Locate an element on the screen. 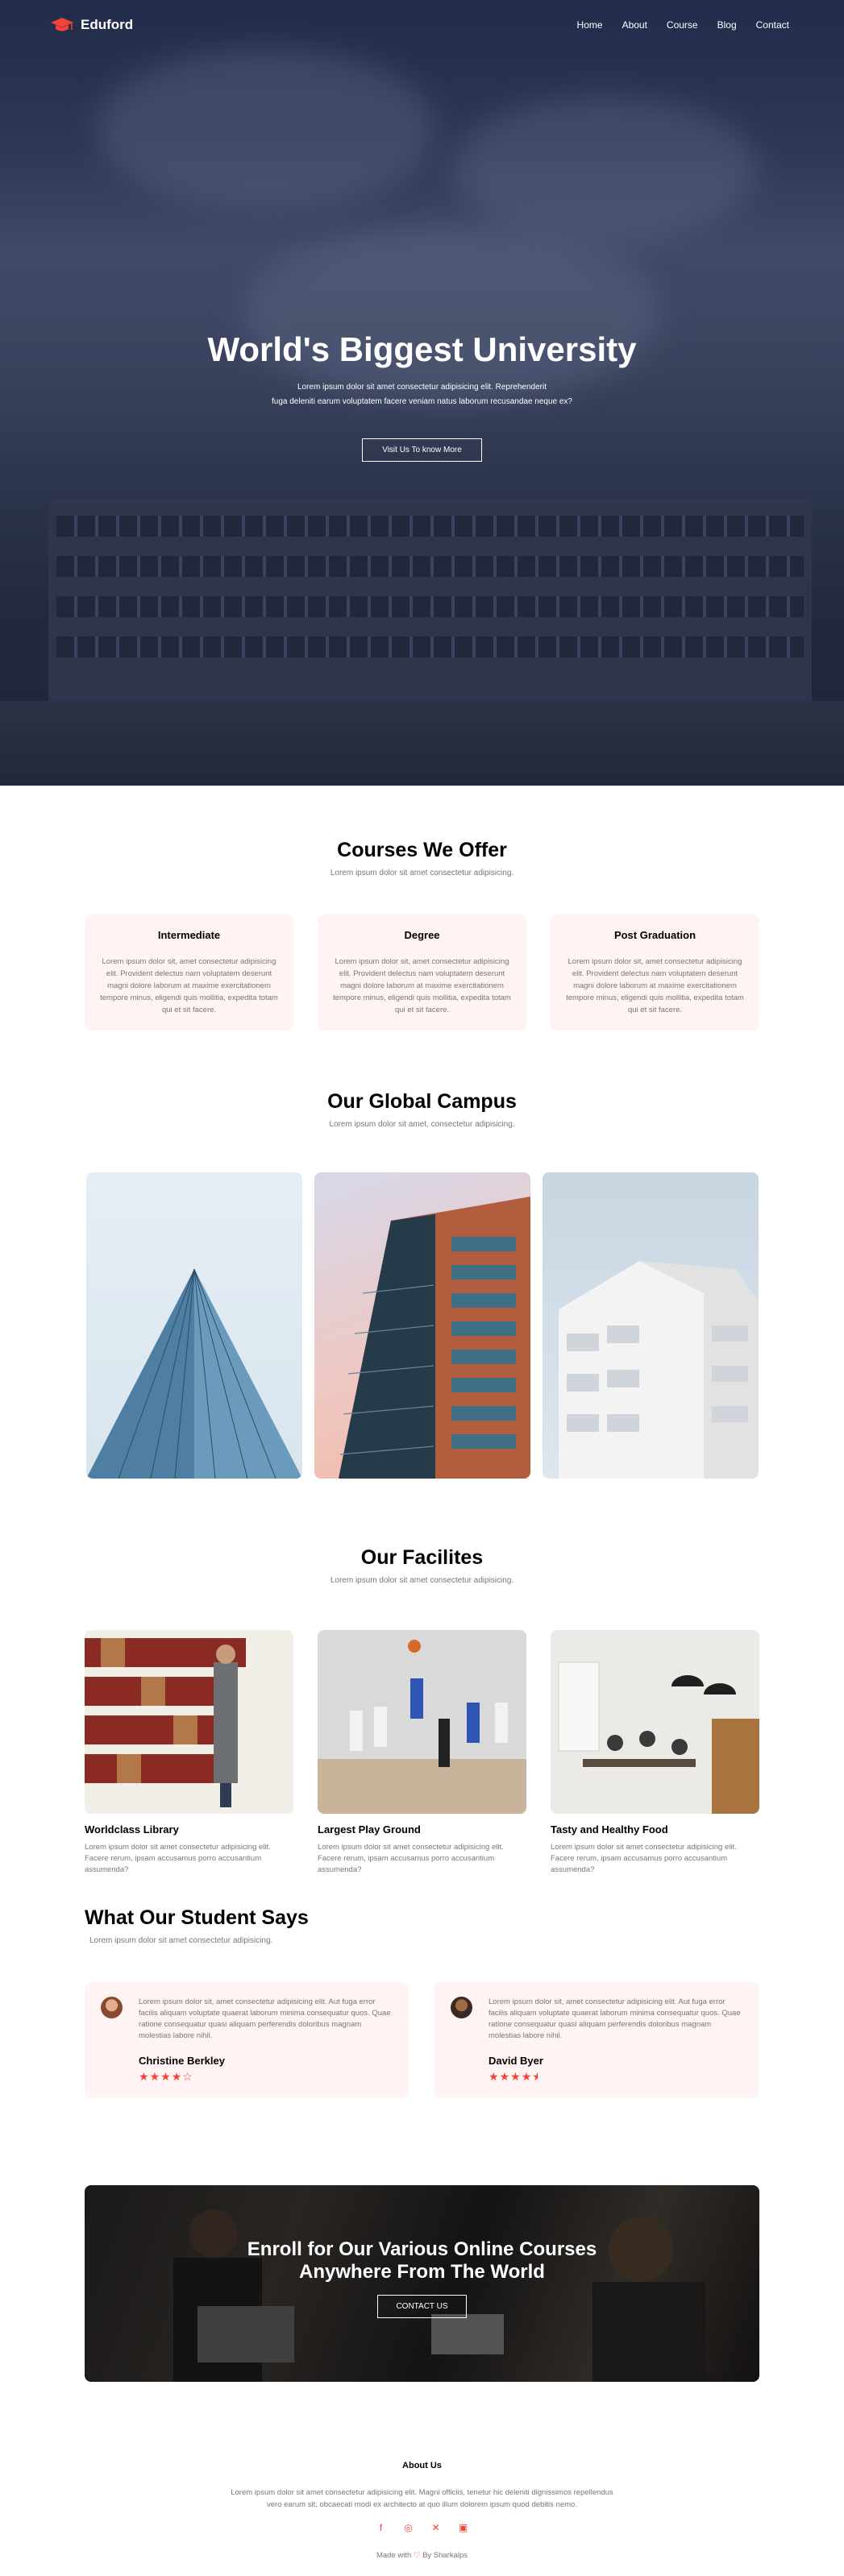  library-photo is located at coordinates (189, 1722).